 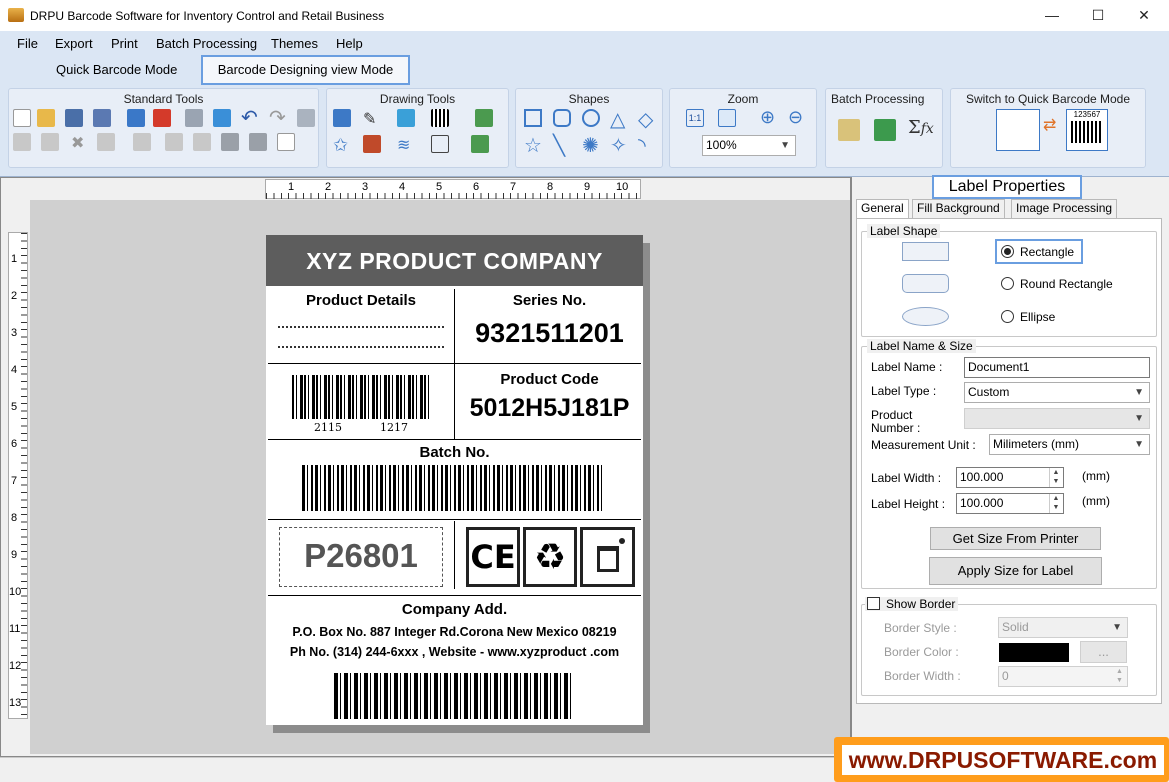 What do you see at coordinates (1007, 316) in the screenshot?
I see `ellipse-radio` at bounding box center [1007, 316].